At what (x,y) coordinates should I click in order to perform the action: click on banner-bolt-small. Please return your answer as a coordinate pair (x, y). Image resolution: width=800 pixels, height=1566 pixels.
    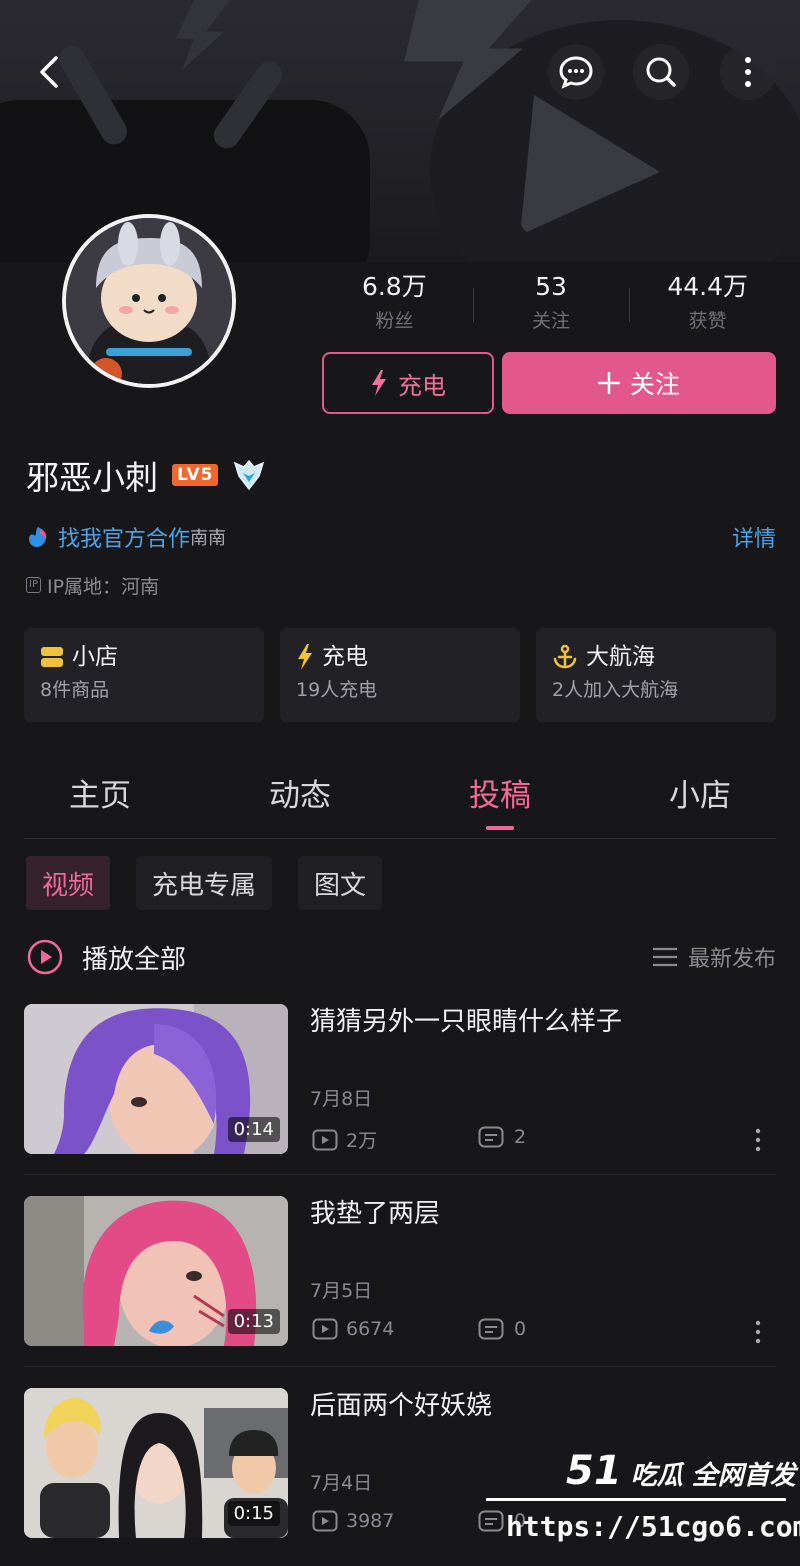
    Looking at the image, I should click on (203, 35).